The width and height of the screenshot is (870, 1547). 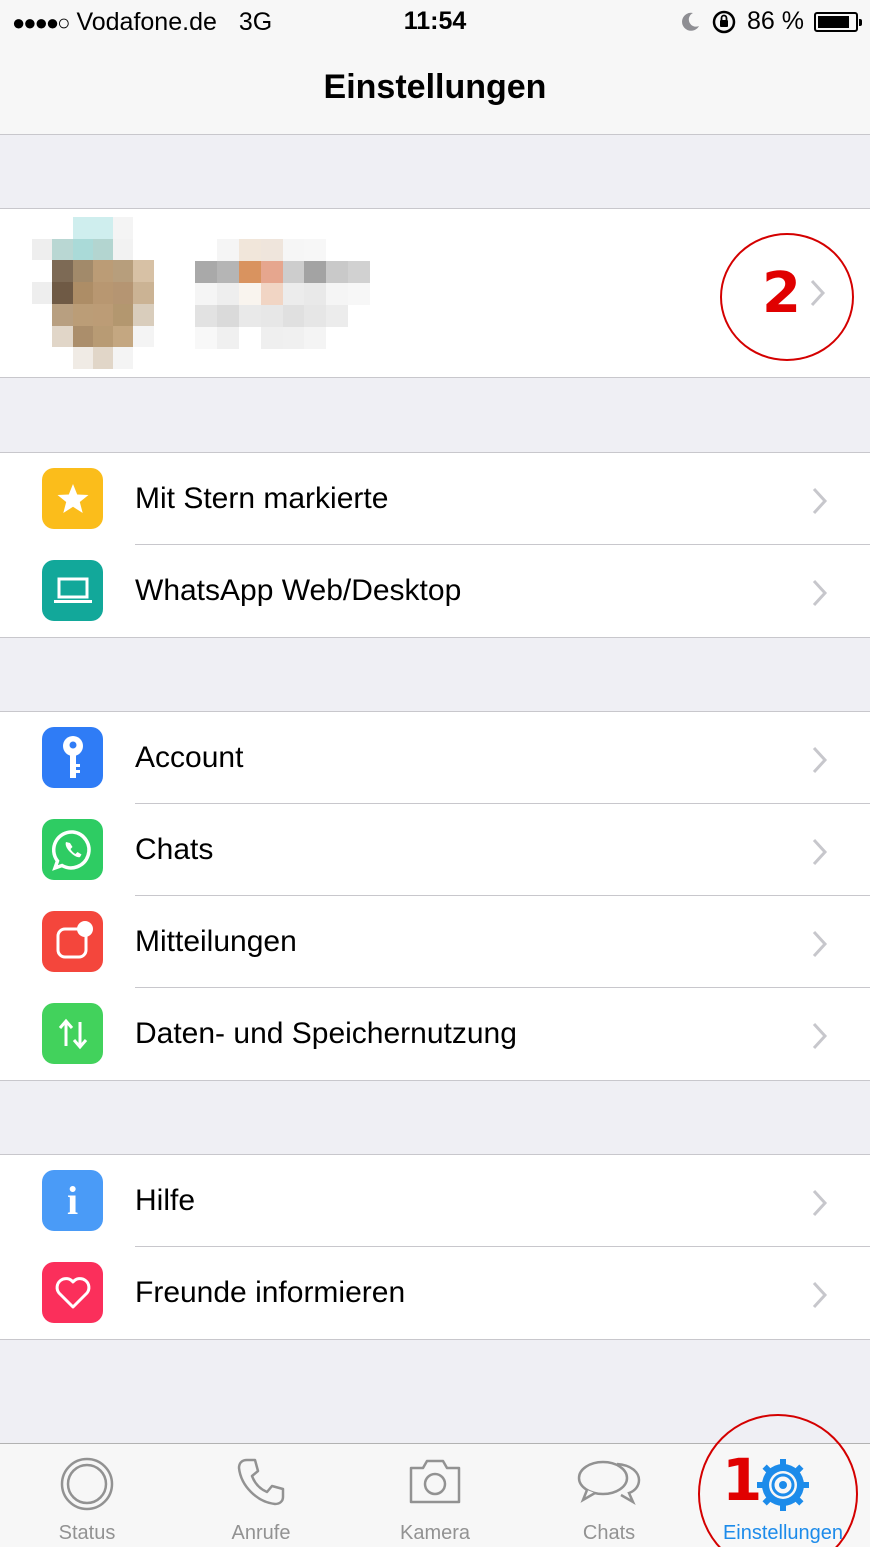 I want to click on rotation-lock-icon, so click(x=724, y=21).